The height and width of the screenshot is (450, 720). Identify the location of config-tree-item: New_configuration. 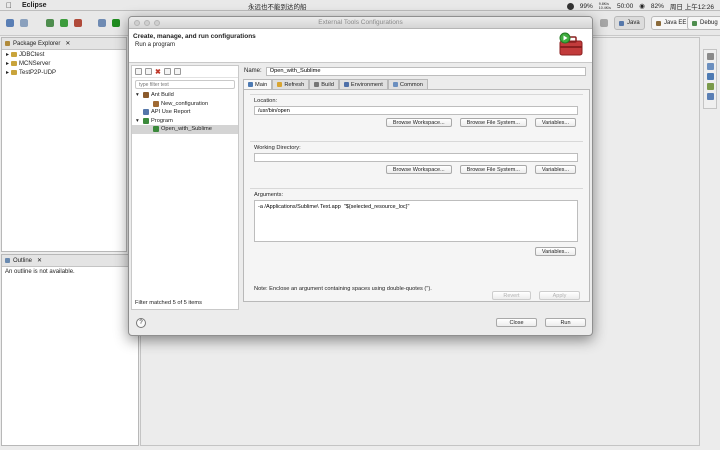
(185, 104).